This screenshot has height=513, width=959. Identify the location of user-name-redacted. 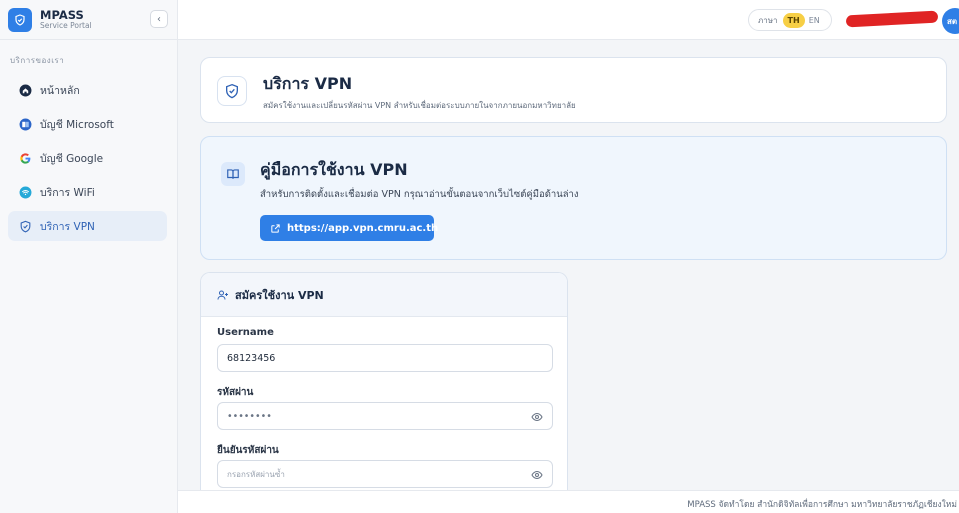
(892, 19).